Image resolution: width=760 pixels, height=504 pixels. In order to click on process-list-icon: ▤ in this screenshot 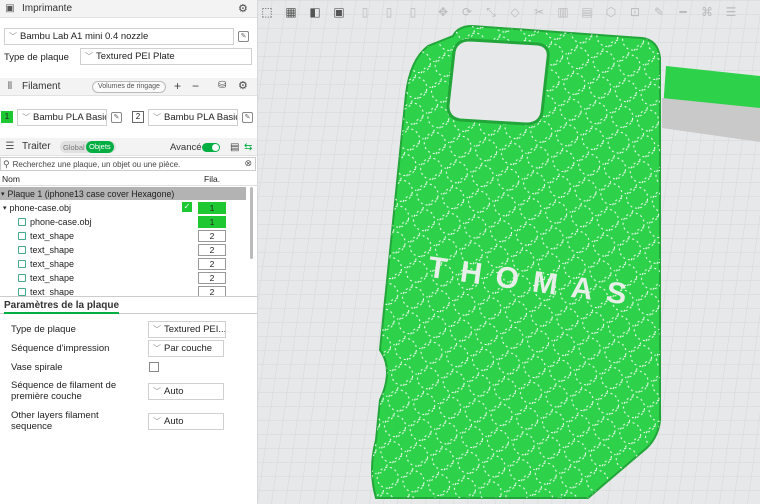, I will do `click(234, 148)`.